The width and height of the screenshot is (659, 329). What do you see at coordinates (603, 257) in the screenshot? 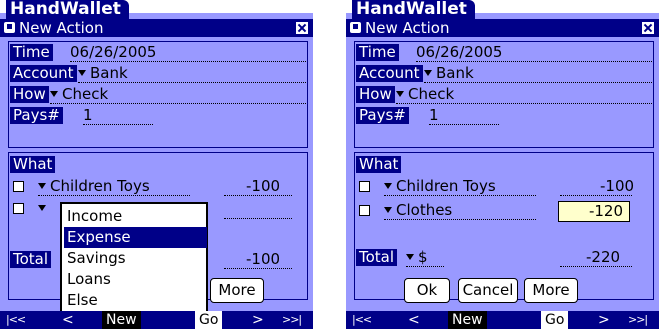
I see `total-amount: -220` at bounding box center [603, 257].